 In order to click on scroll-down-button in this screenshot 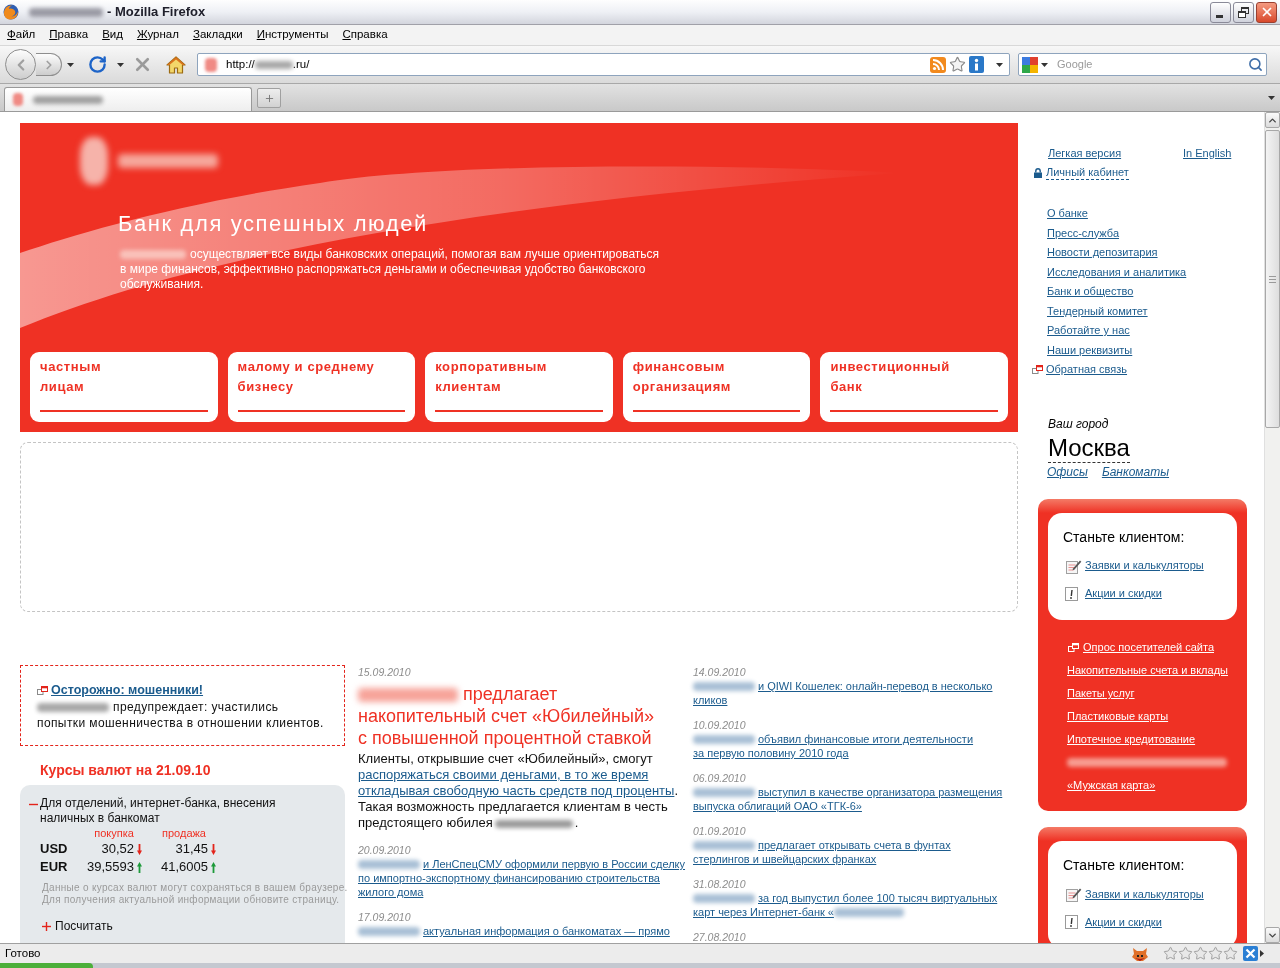, I will do `click(1272, 935)`.